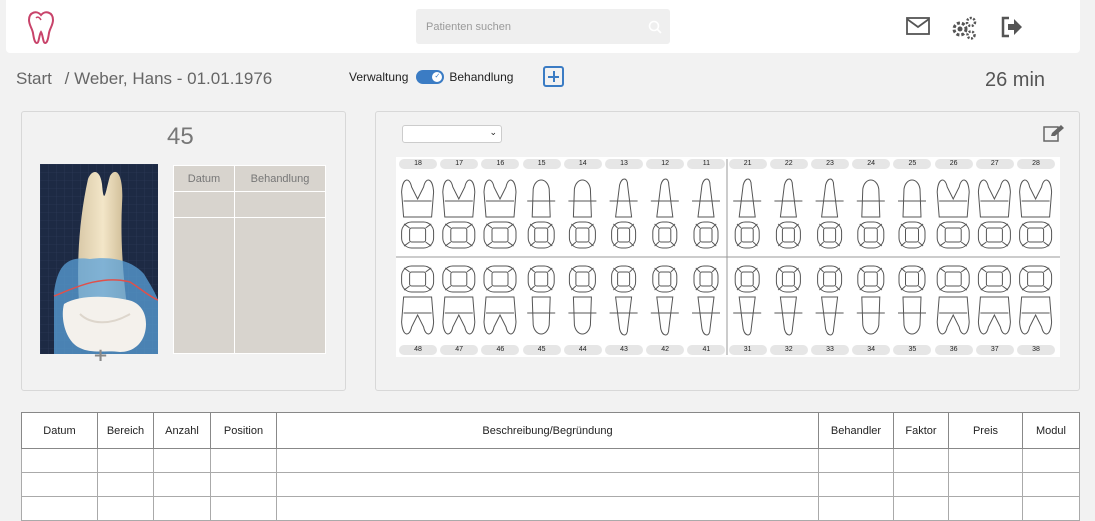  What do you see at coordinates (985, 430) in the screenshot?
I see `column-preis: Preis` at bounding box center [985, 430].